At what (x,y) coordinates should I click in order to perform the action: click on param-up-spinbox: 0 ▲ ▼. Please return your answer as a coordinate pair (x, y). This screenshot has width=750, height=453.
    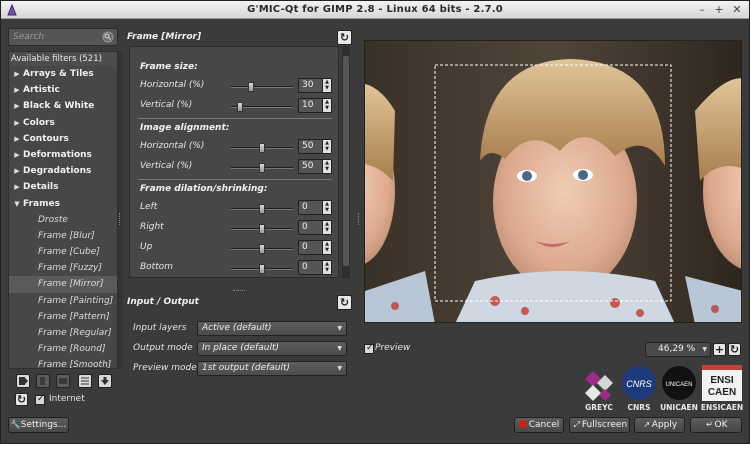
    Looking at the image, I should click on (315, 247).